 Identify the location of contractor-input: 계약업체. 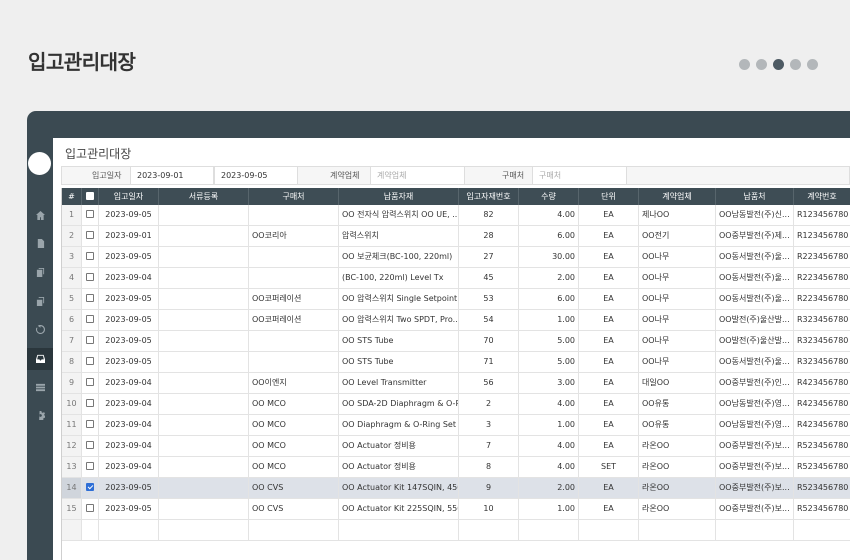
(417, 175).